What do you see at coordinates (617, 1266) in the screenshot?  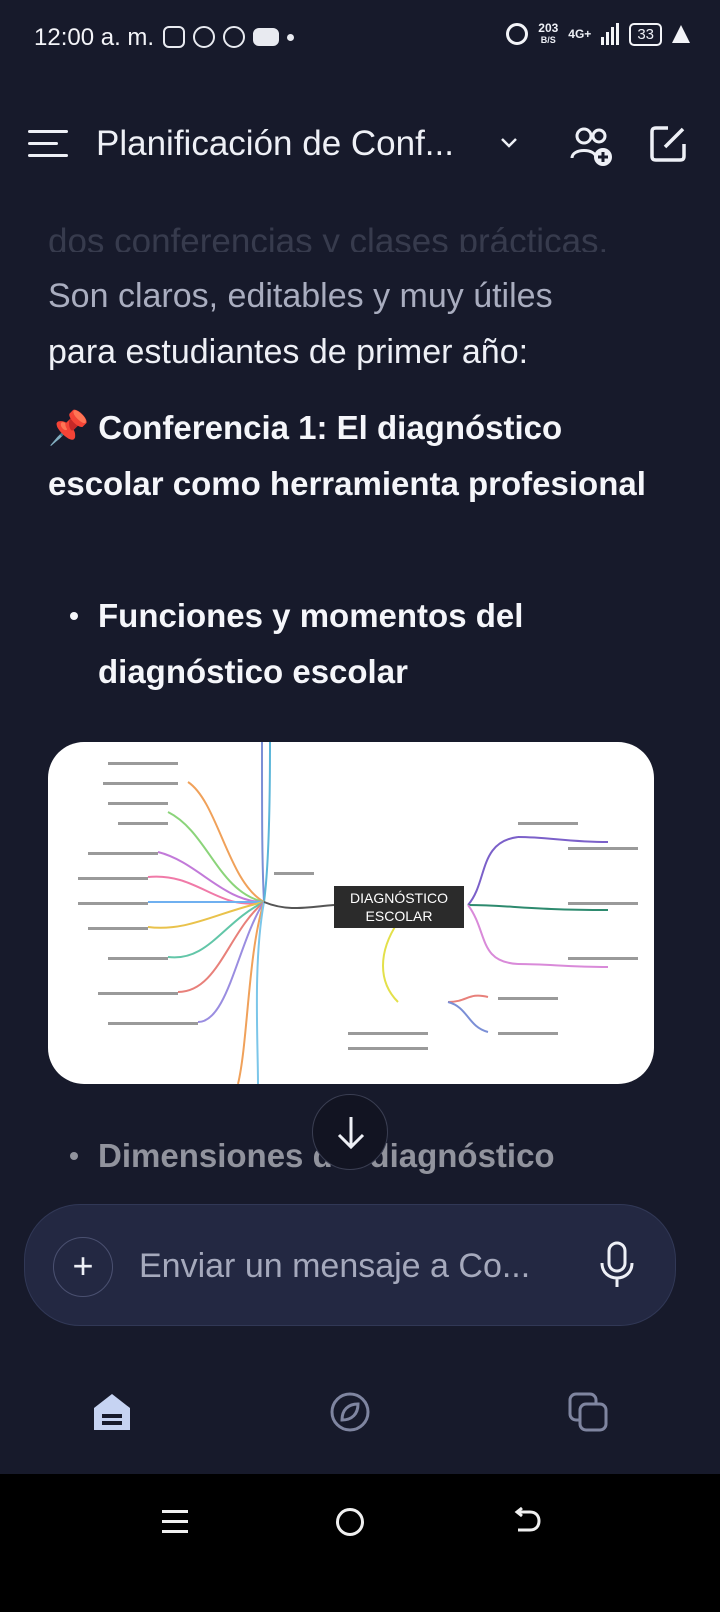 I see `microphone-icon` at bounding box center [617, 1266].